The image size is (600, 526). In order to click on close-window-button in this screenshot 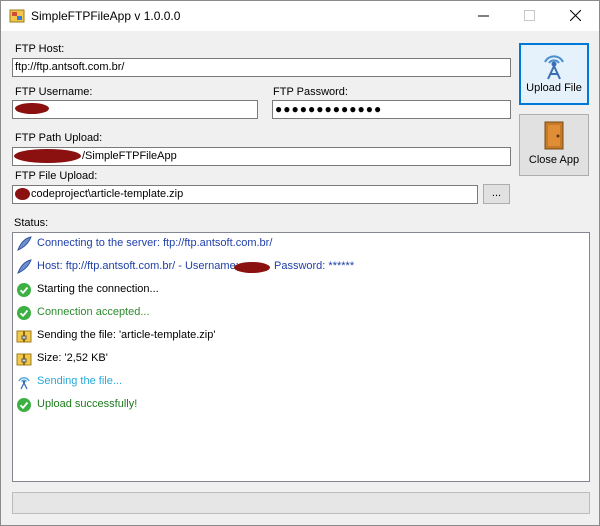, I will do `click(576, 16)`.